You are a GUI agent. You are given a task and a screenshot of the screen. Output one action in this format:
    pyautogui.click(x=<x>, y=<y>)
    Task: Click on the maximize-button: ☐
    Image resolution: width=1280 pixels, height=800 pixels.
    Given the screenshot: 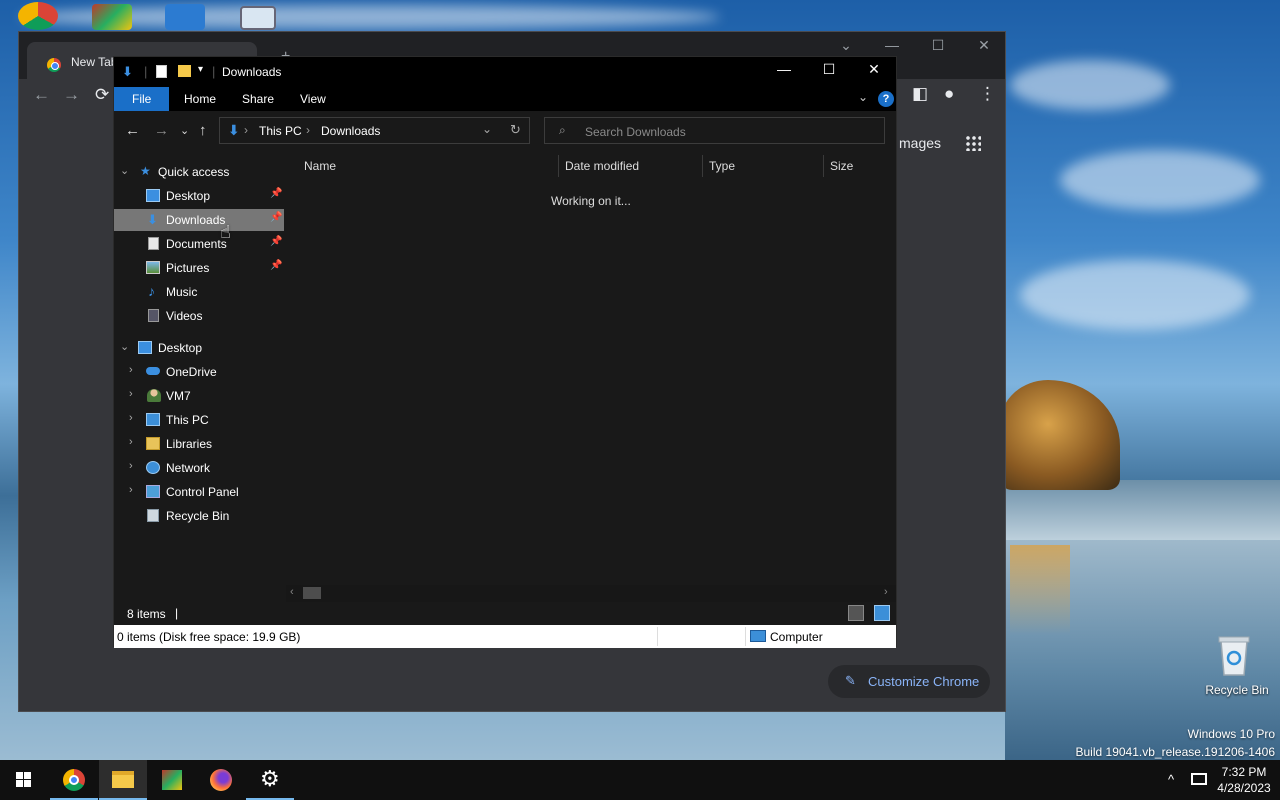 What is the action you would take?
    pyautogui.click(x=829, y=69)
    